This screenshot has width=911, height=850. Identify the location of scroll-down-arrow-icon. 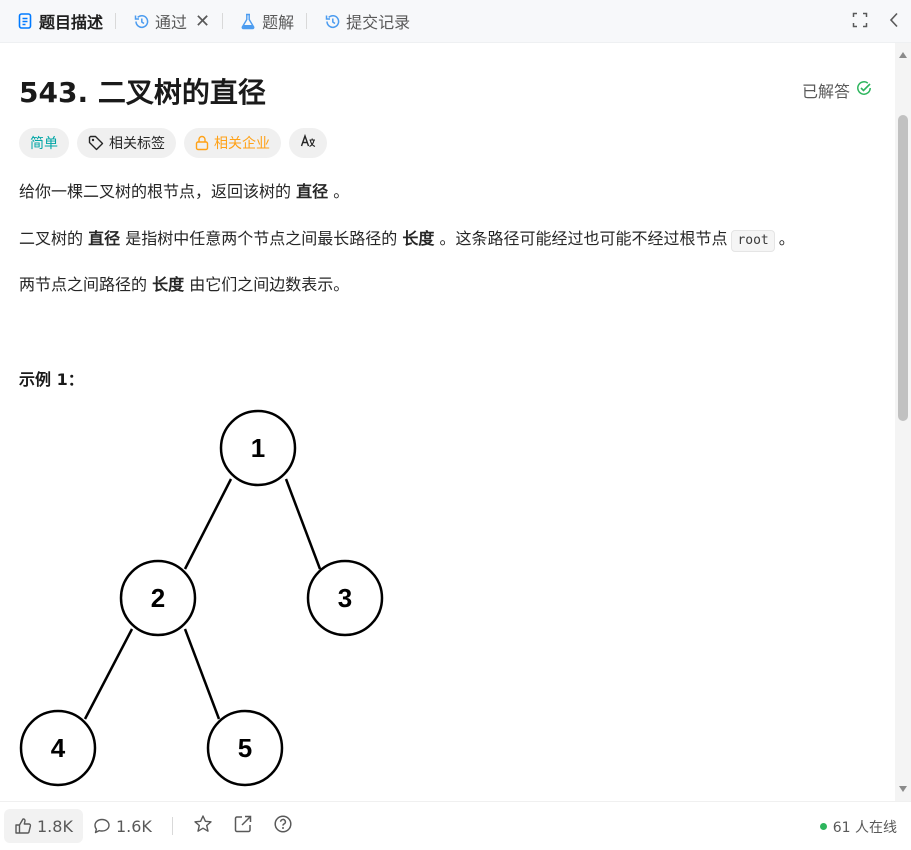
(903, 789).